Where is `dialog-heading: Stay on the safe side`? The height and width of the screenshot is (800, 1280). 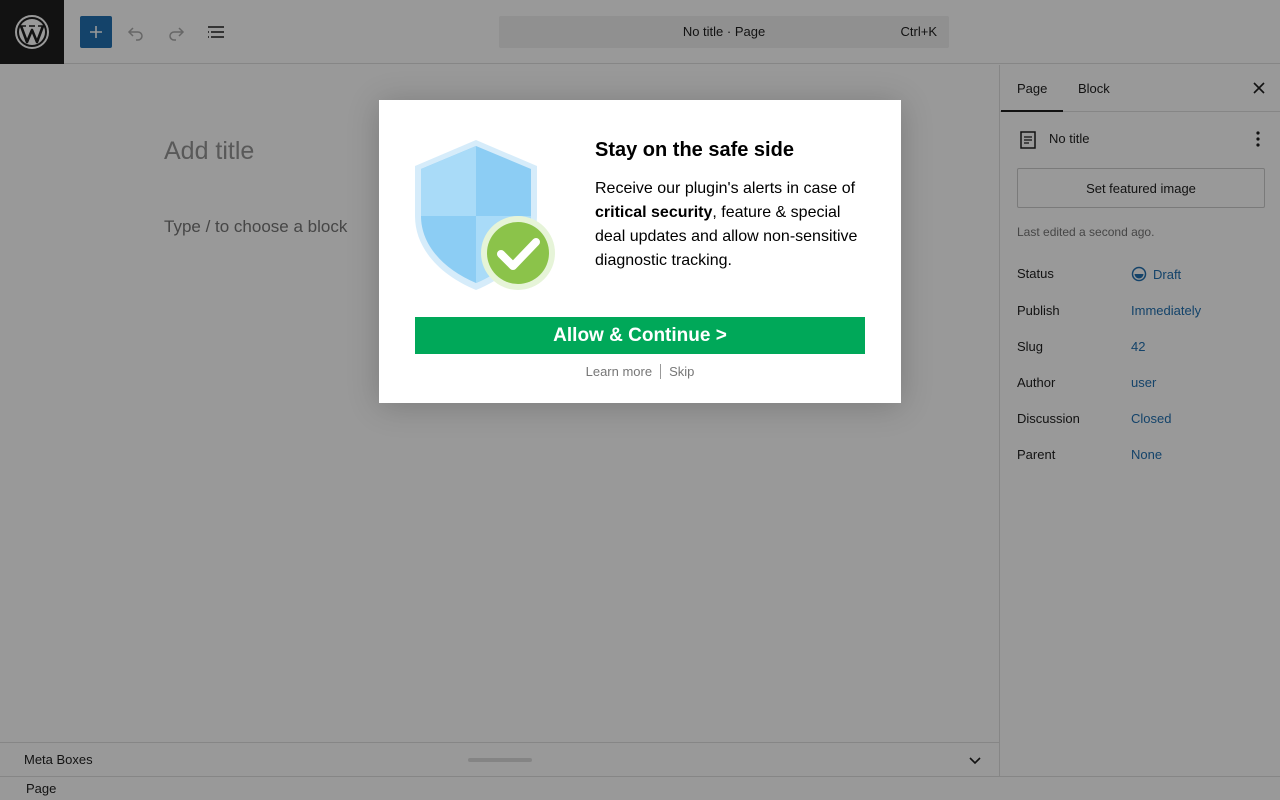 dialog-heading: Stay on the safe side is located at coordinates (694, 150).